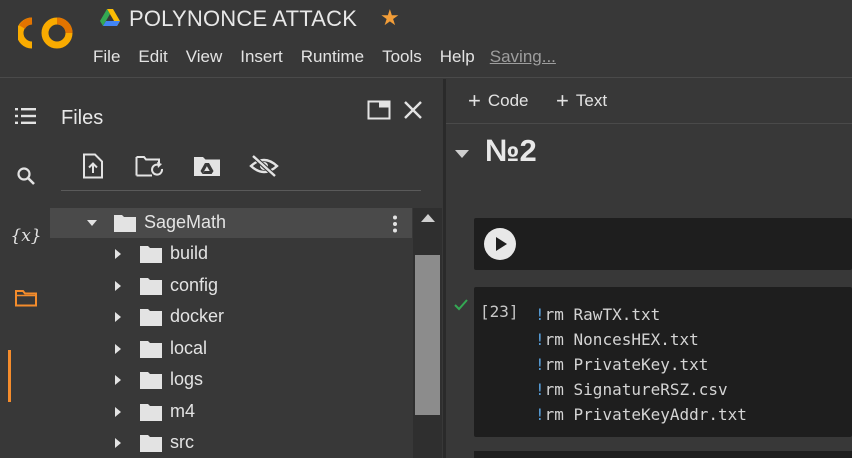 This screenshot has height=458, width=852. I want to click on tree-row-m4: m4, so click(231, 412).